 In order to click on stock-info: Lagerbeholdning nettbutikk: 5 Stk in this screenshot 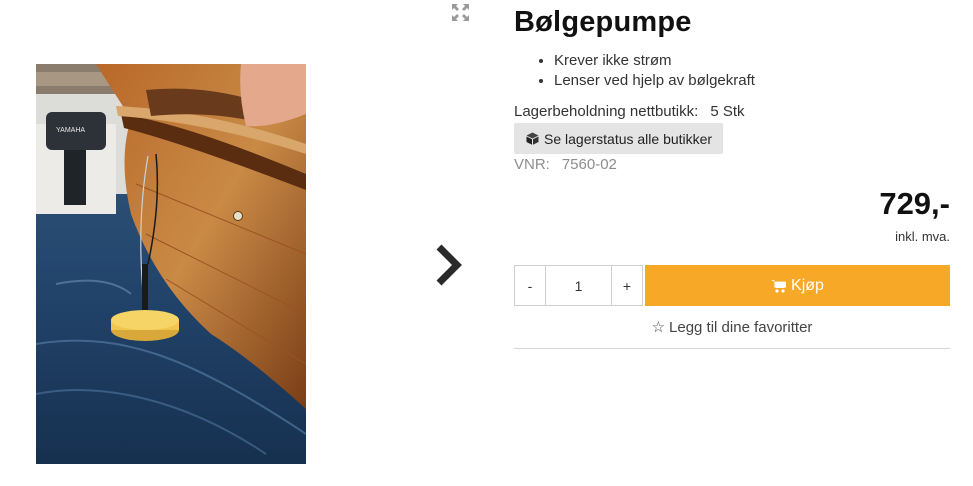, I will do `click(629, 111)`.